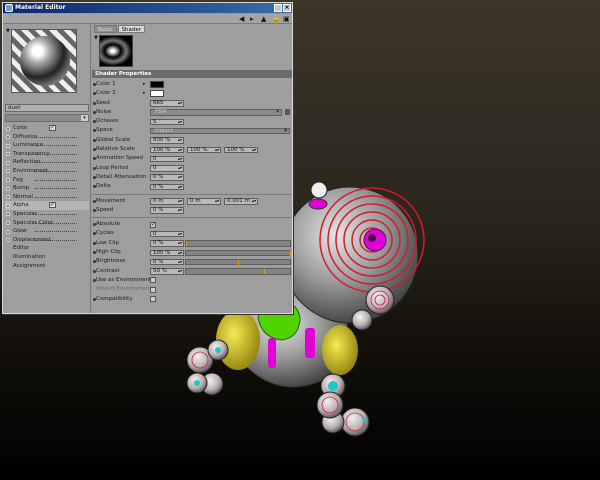 The image size is (600, 480). I want to click on material-preview, so click(44, 61).